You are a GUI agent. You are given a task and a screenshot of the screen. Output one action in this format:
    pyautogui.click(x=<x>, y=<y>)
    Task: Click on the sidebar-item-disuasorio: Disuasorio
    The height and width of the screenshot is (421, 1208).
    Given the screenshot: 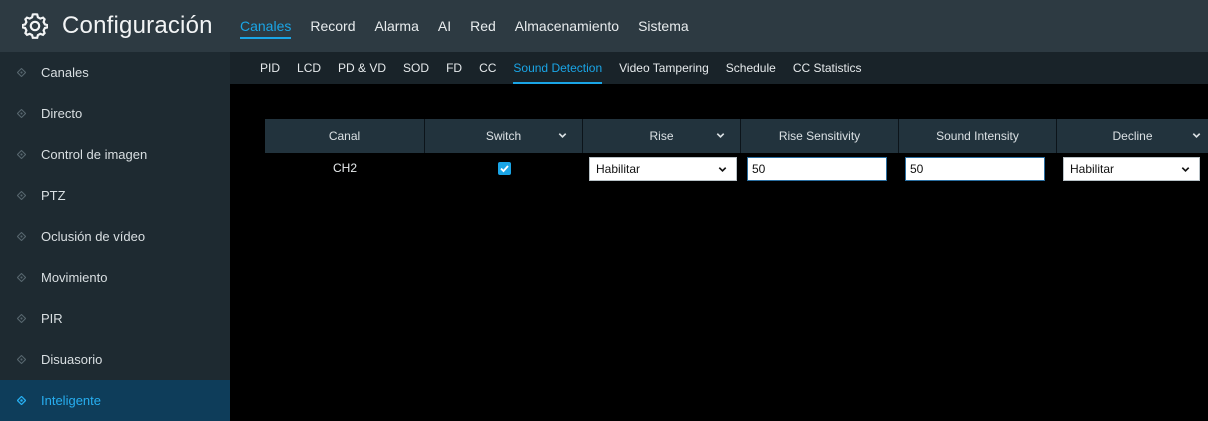 What is the action you would take?
    pyautogui.click(x=115, y=359)
    